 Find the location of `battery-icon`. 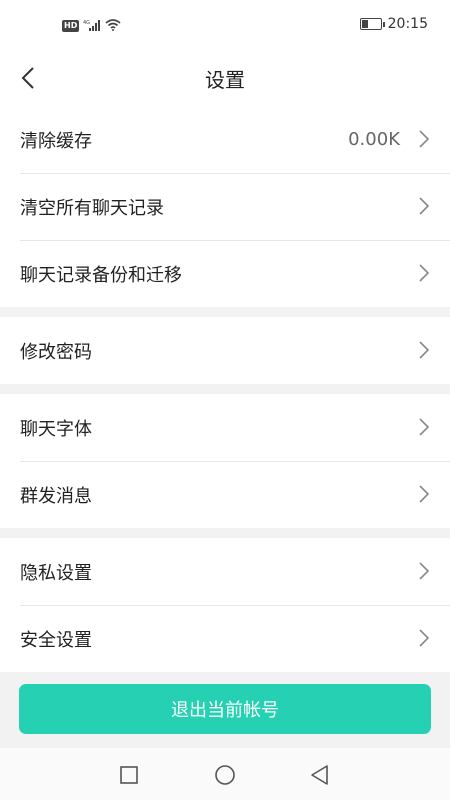

battery-icon is located at coordinates (372, 24).